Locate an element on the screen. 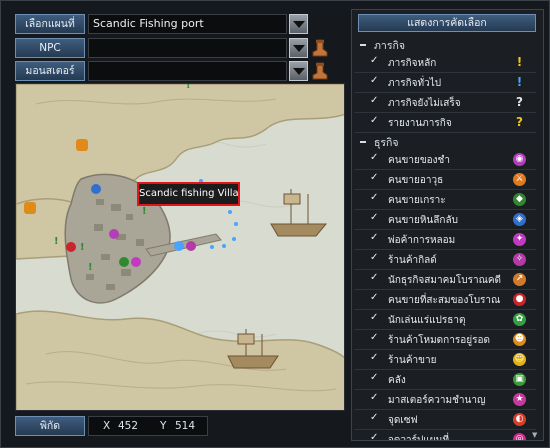  npc-dropdown-button is located at coordinates (298, 48).